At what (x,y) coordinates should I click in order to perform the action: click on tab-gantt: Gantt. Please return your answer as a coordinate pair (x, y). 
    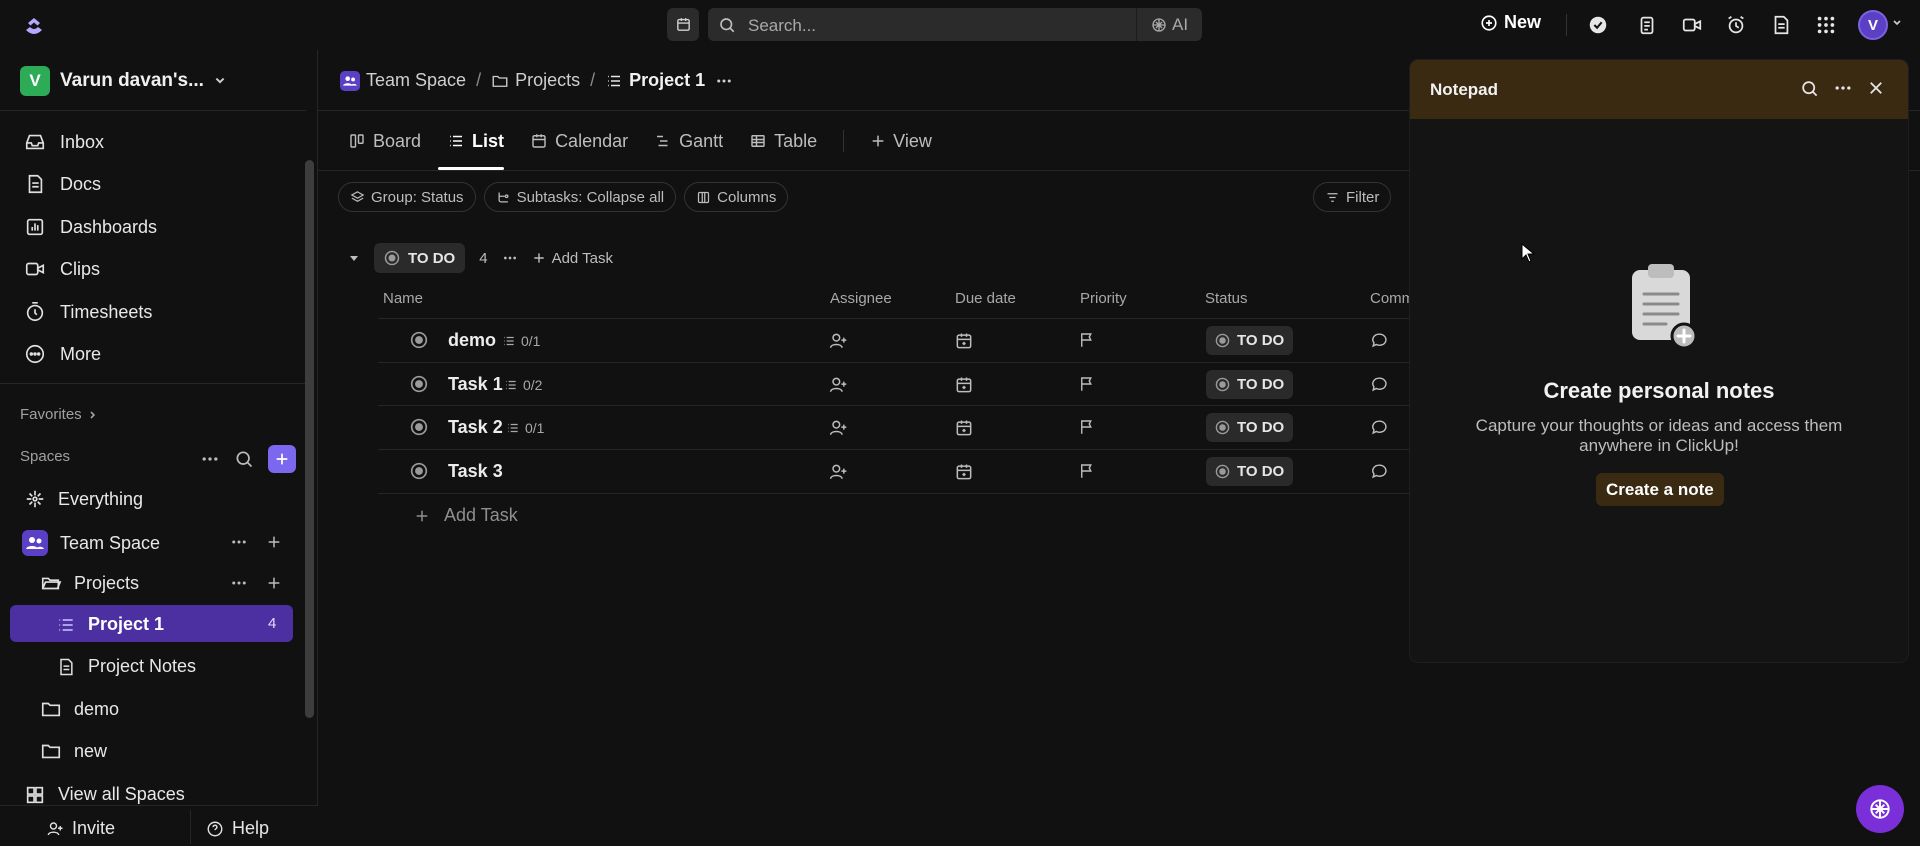
    Looking at the image, I should click on (688, 141).